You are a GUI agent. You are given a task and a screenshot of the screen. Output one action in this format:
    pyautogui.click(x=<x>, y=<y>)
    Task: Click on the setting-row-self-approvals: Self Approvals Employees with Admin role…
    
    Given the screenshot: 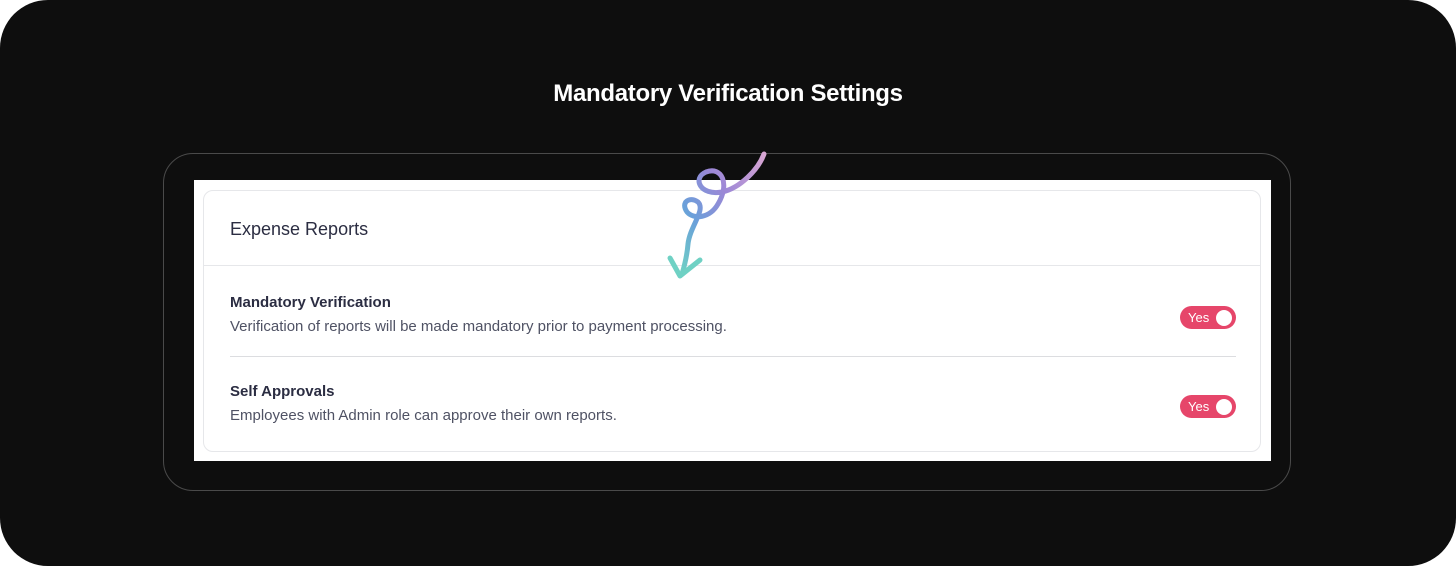 What is the action you would take?
    pyautogui.click(x=733, y=410)
    